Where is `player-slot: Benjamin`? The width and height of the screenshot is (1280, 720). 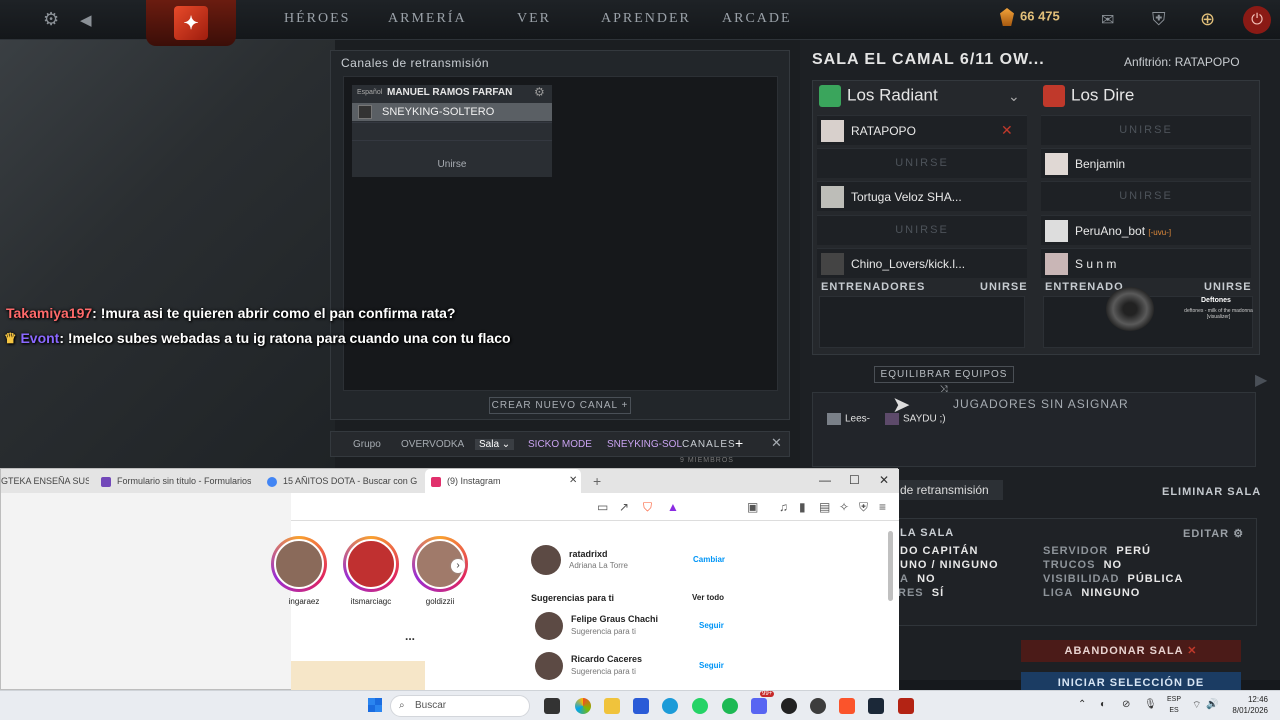 player-slot: Benjamin is located at coordinates (1146, 163).